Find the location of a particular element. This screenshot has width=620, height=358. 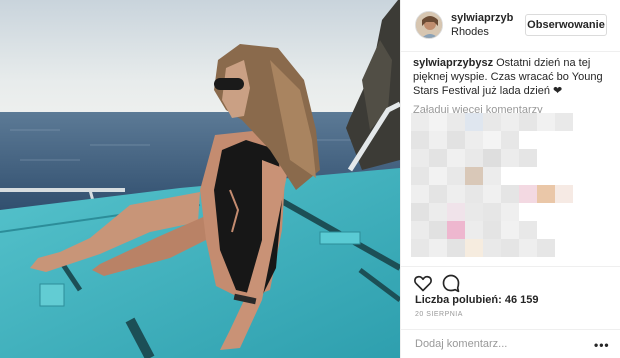

likes-count: Liczba polubień: 46 159 is located at coordinates (476, 300).